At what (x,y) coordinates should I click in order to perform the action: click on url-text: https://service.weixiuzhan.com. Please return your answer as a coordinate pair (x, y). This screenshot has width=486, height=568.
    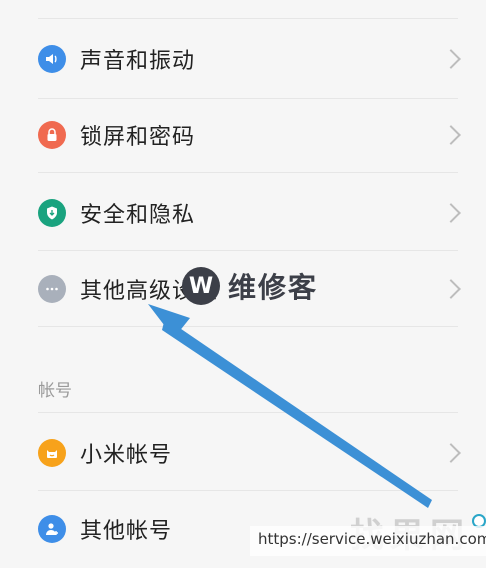
    Looking at the image, I should click on (372, 539).